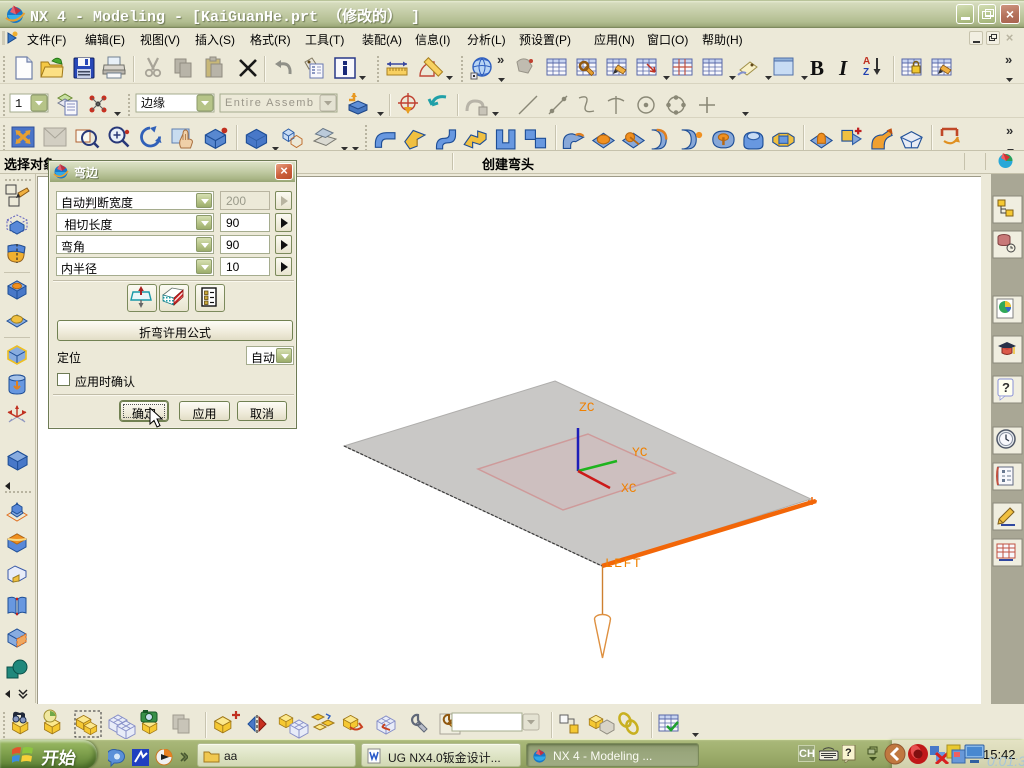  Describe the element at coordinates (640, 452) in the screenshot. I see `svg-text: YC` at that location.